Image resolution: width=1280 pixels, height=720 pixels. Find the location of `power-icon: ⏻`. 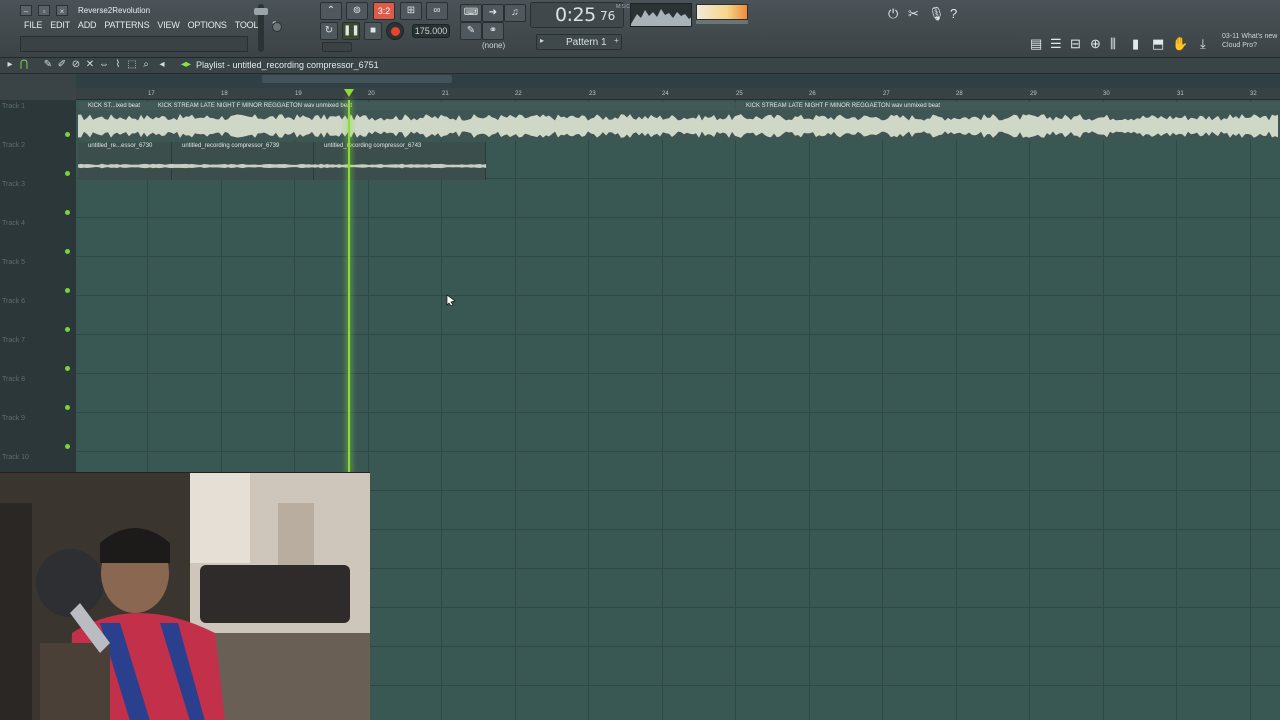

power-icon: ⏻ is located at coordinates (893, 14).